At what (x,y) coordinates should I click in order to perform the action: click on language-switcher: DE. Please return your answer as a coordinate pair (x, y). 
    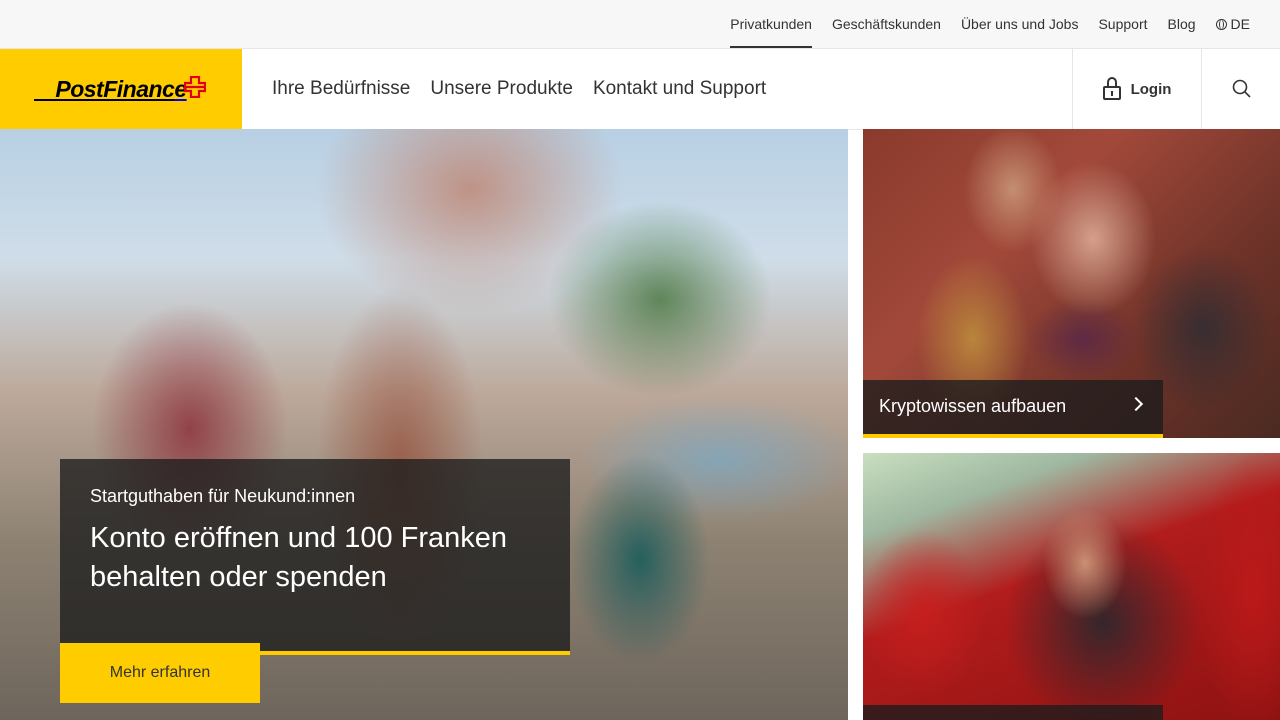
    Looking at the image, I should click on (1232, 24).